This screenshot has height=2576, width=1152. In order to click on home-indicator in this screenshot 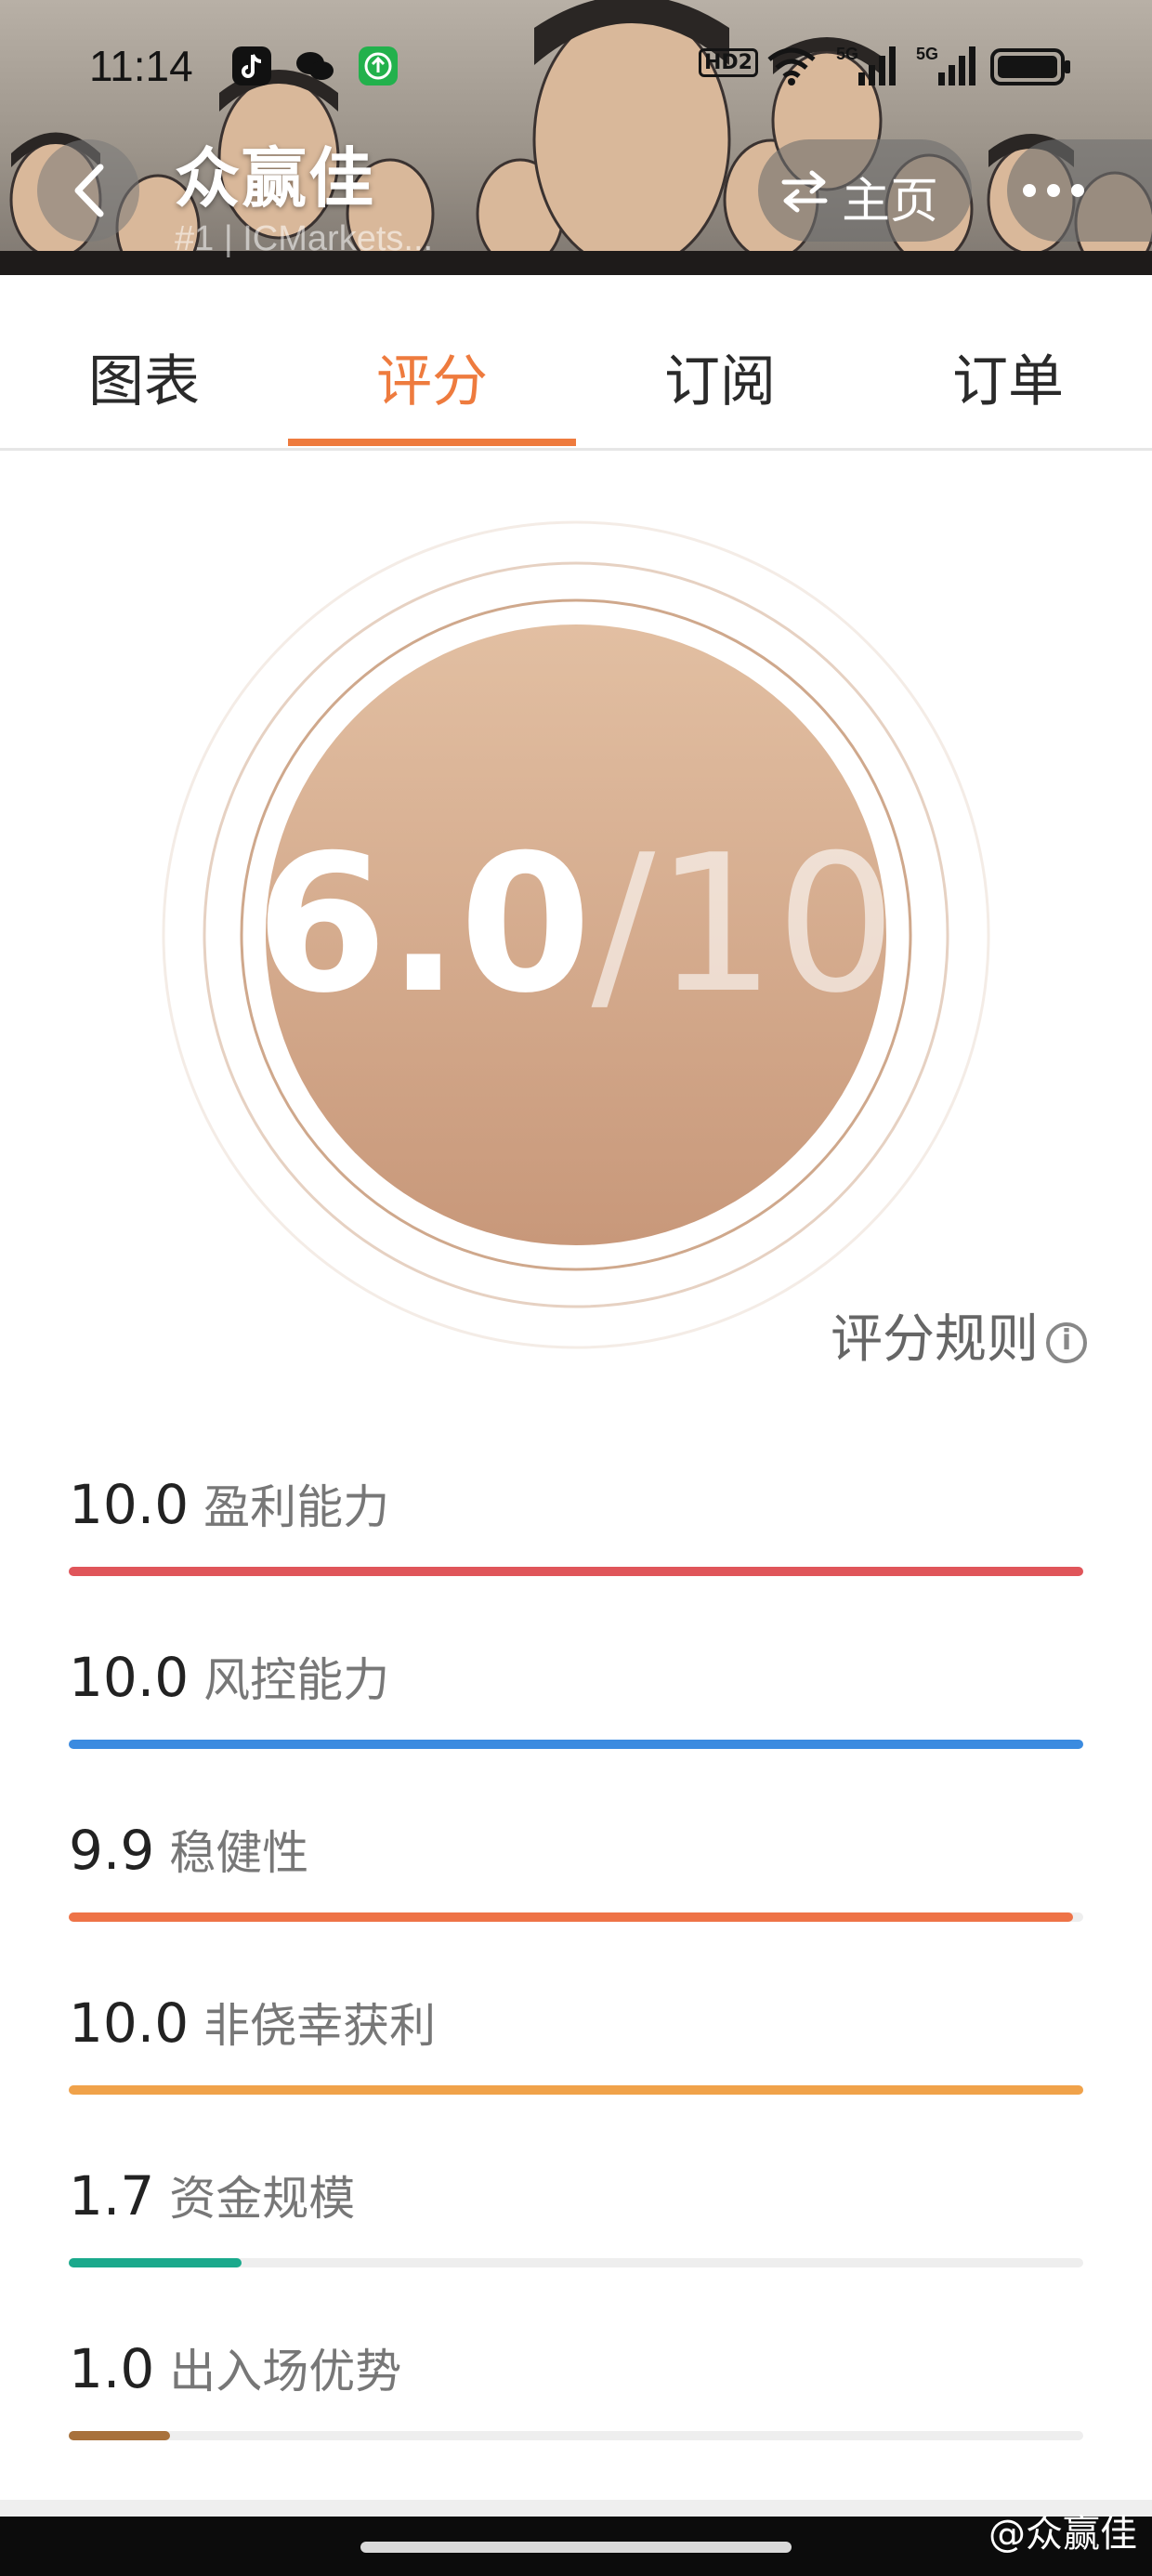, I will do `click(576, 2547)`.